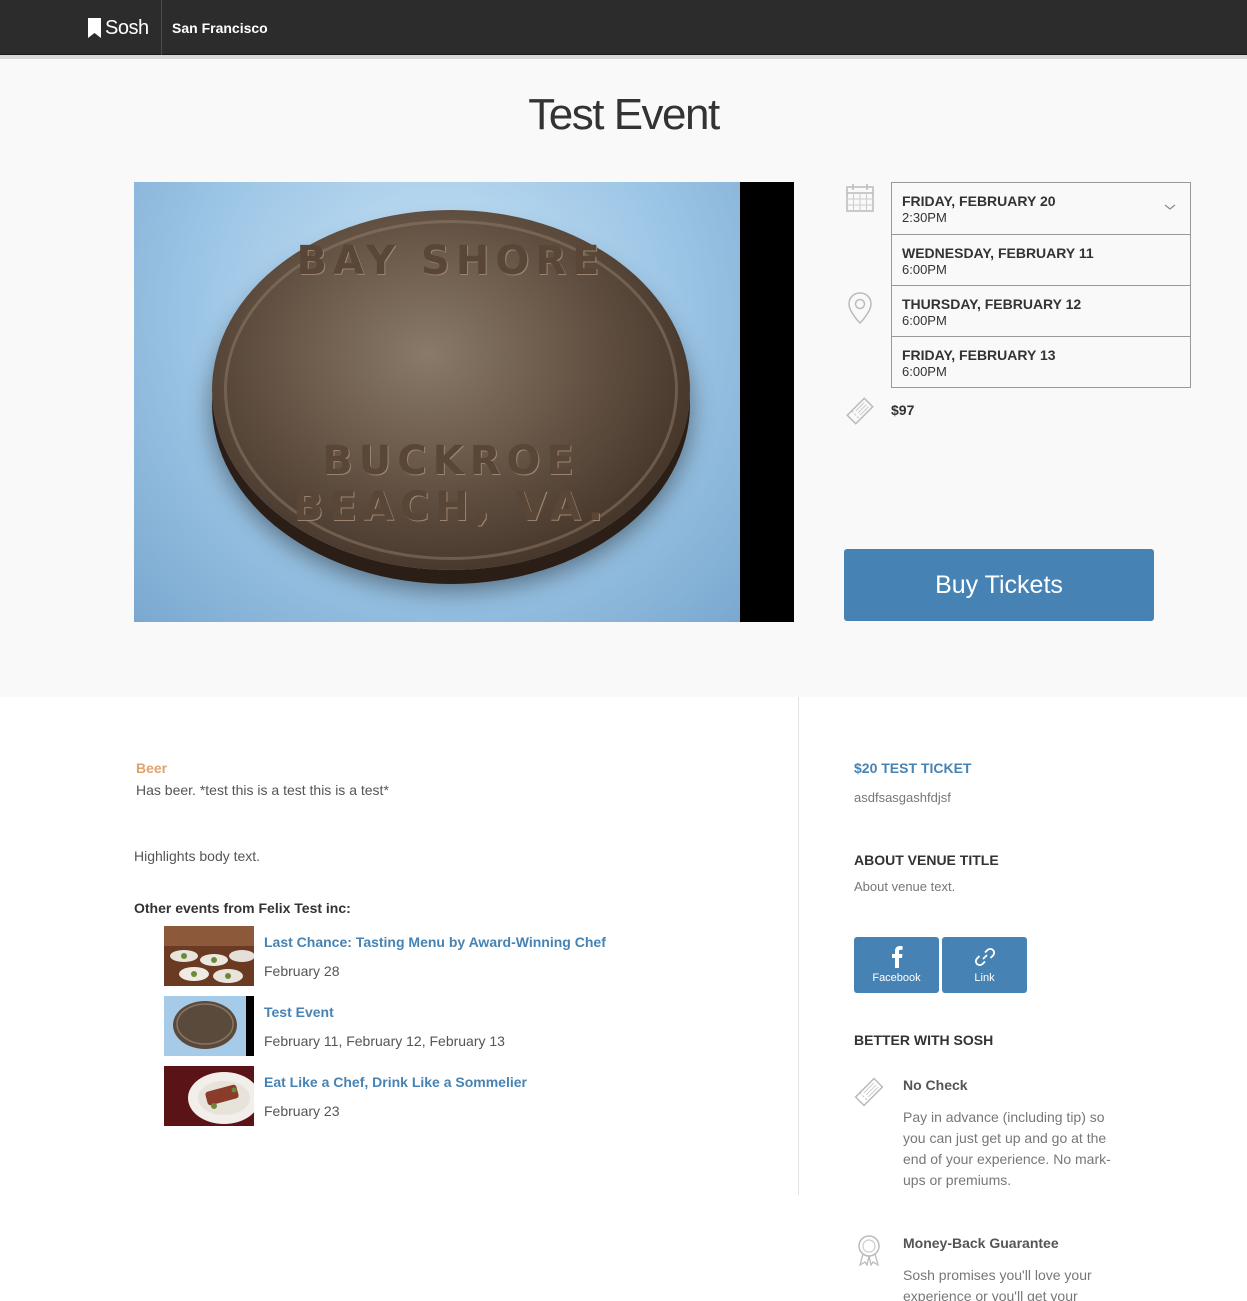 Image resolution: width=1247 pixels, height=1301 pixels. What do you see at coordinates (869, 1252) in the screenshot?
I see `award-ribbon-icon` at bounding box center [869, 1252].